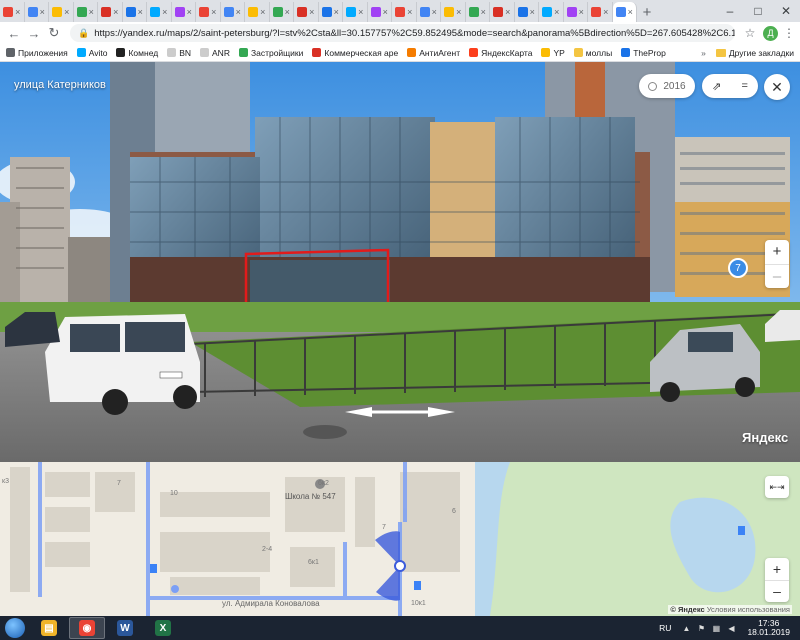  What do you see at coordinates (215, 53) in the screenshot?
I see `bookmark-item: ANR` at bounding box center [215, 53].